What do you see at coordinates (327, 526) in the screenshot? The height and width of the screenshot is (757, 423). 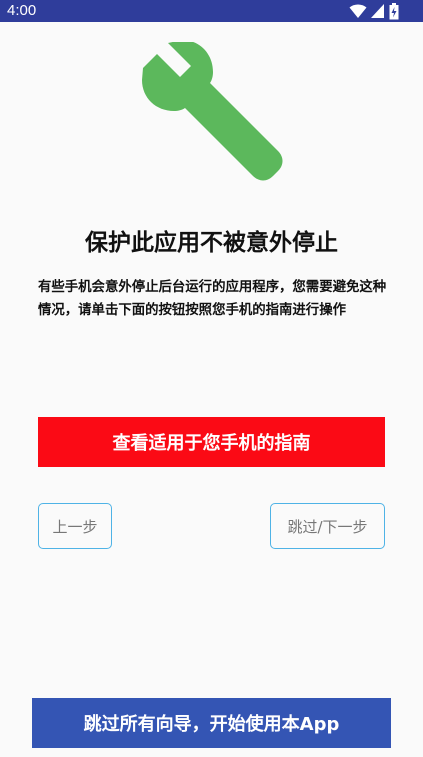 I see `skip-next-button: 跳过/下一步` at bounding box center [327, 526].